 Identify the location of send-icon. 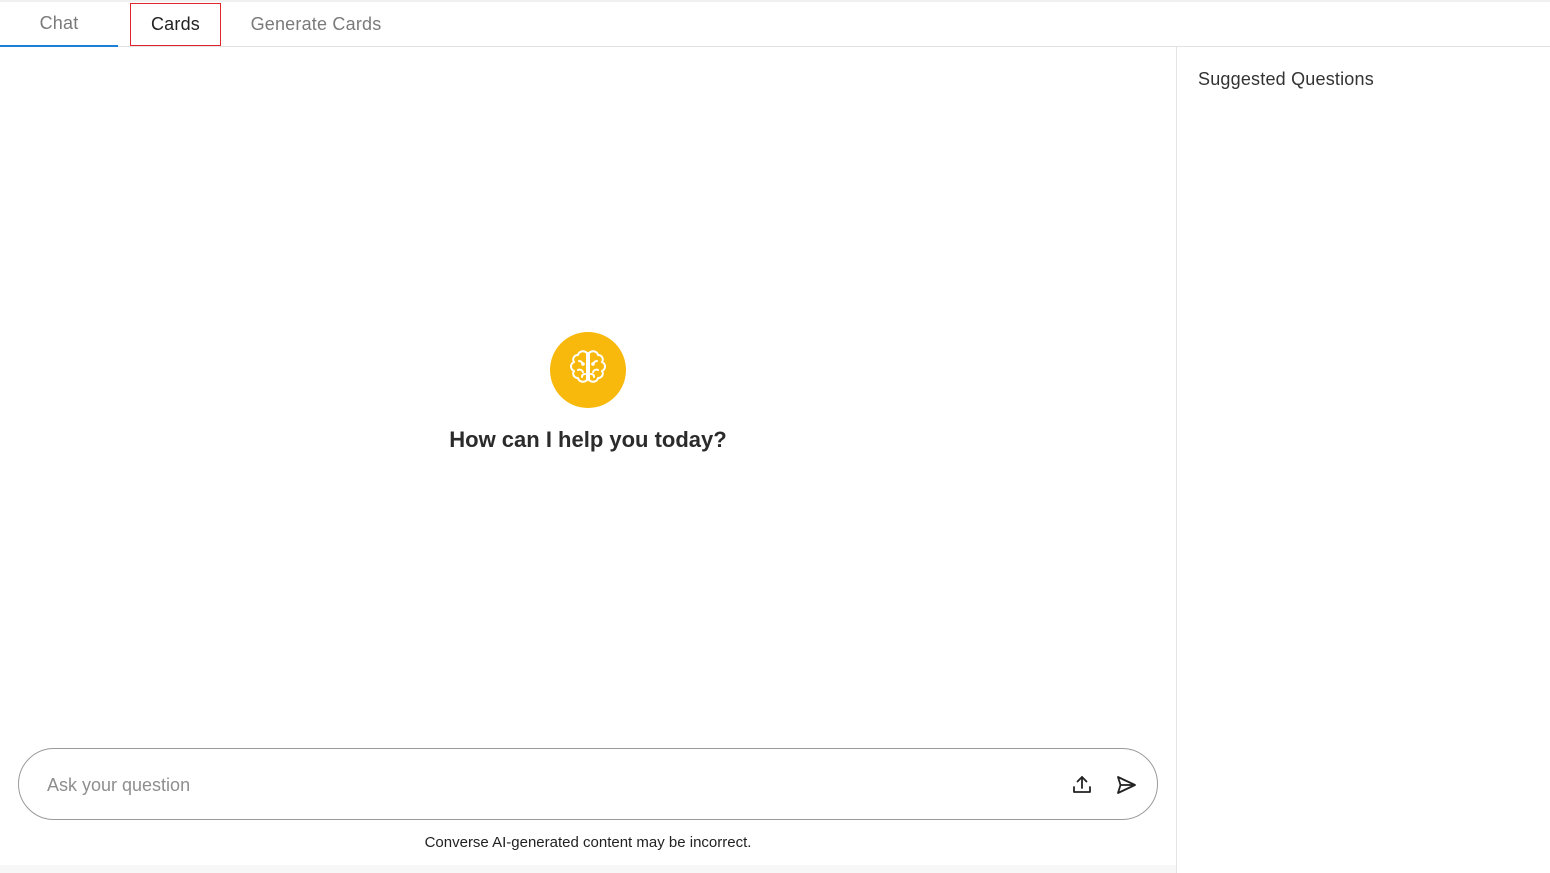
(1126, 785).